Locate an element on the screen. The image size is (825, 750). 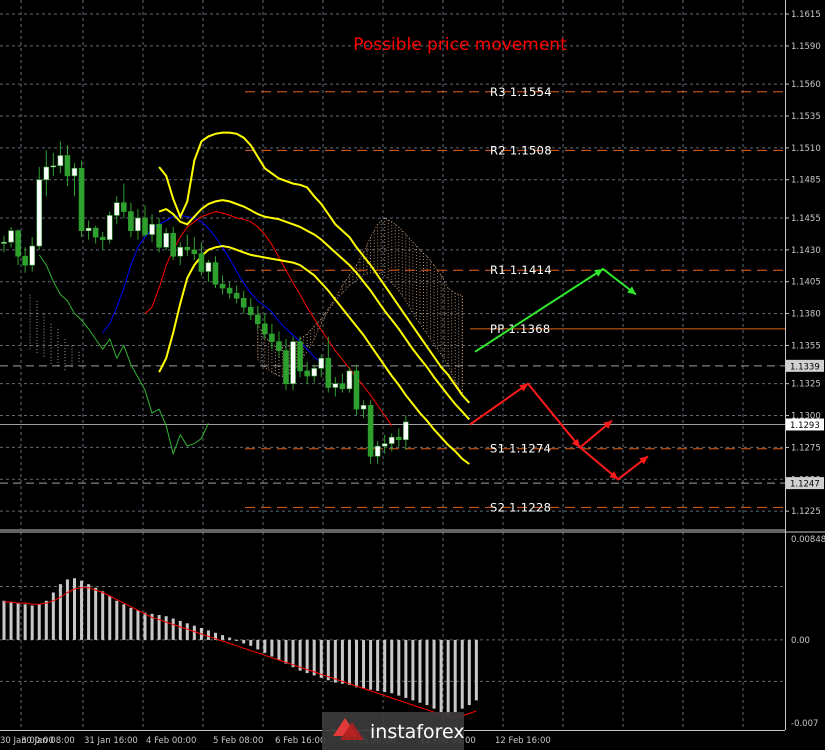
x-tick-label: 31 Jan 16:00 is located at coordinates (111, 741).